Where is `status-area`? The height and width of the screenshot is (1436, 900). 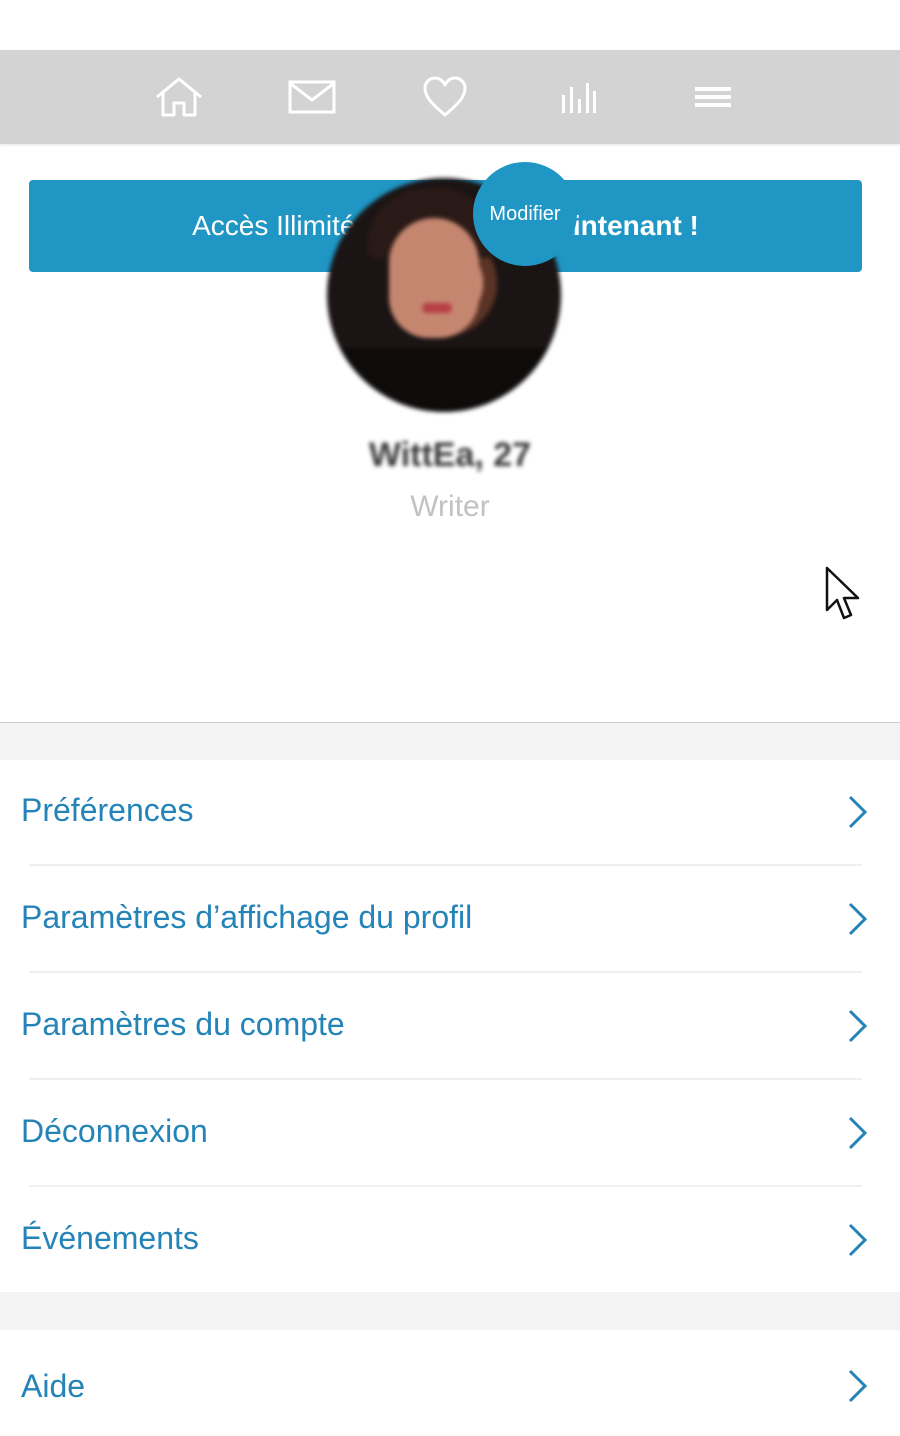 status-area is located at coordinates (450, 25).